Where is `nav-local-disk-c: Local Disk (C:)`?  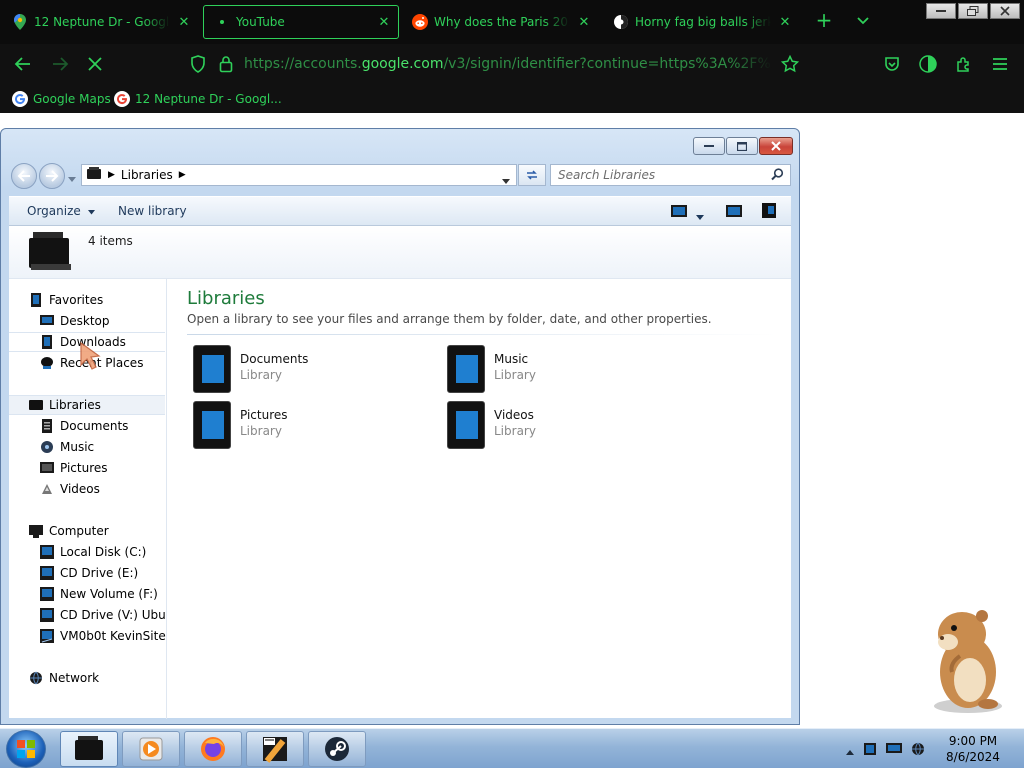 nav-local-disk-c: Local Disk (C:) is located at coordinates (93, 552).